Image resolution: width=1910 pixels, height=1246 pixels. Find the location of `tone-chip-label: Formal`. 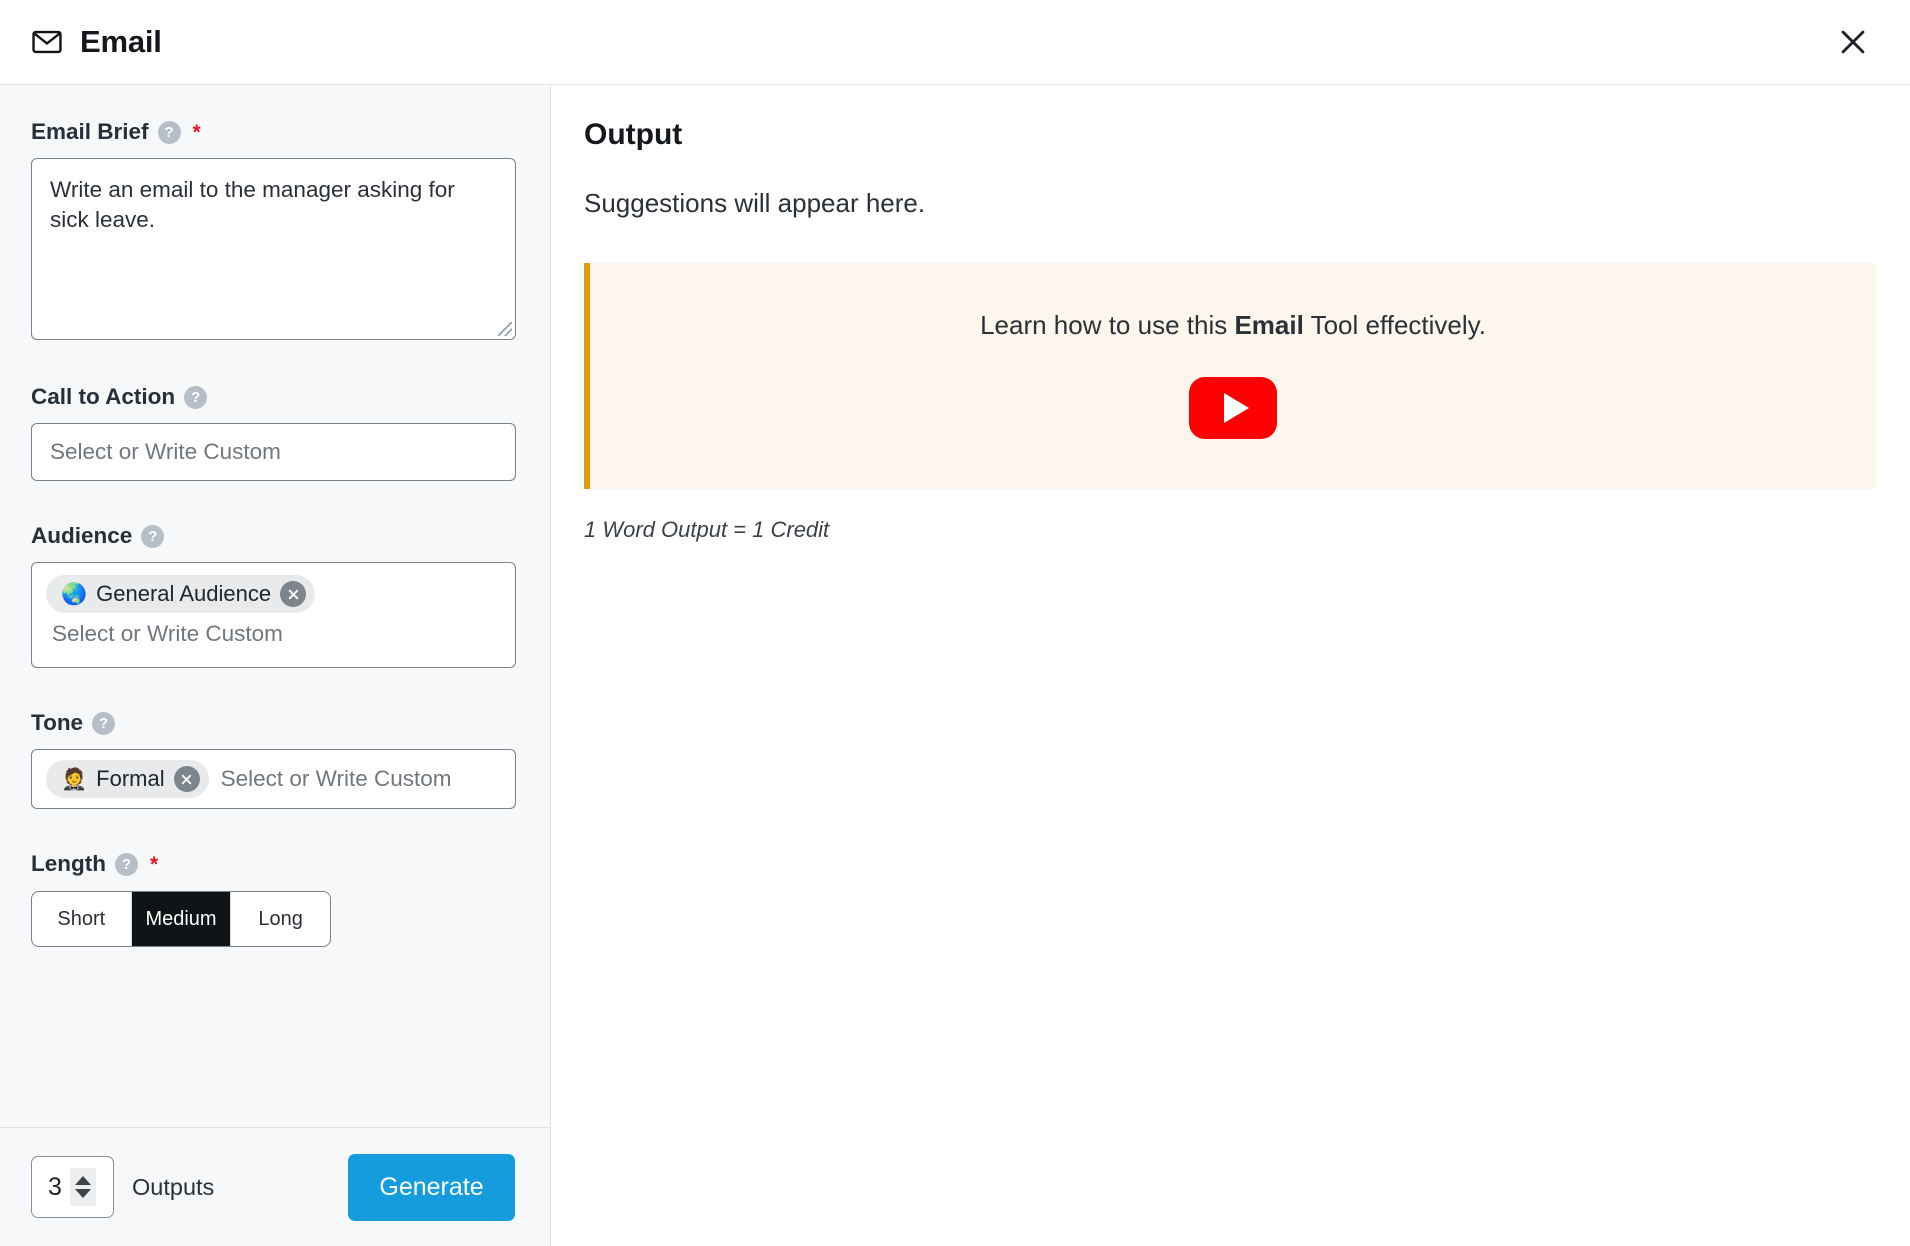

tone-chip-label: Formal is located at coordinates (130, 778).